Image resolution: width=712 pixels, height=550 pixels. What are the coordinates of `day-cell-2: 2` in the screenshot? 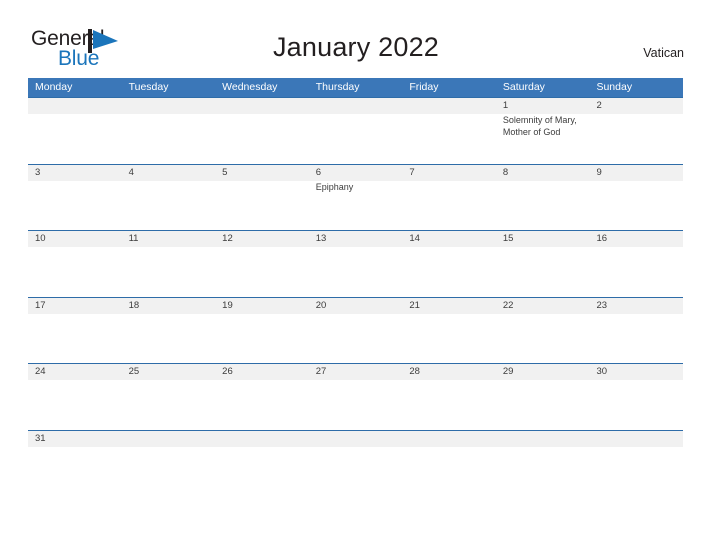 It's located at (636, 131).